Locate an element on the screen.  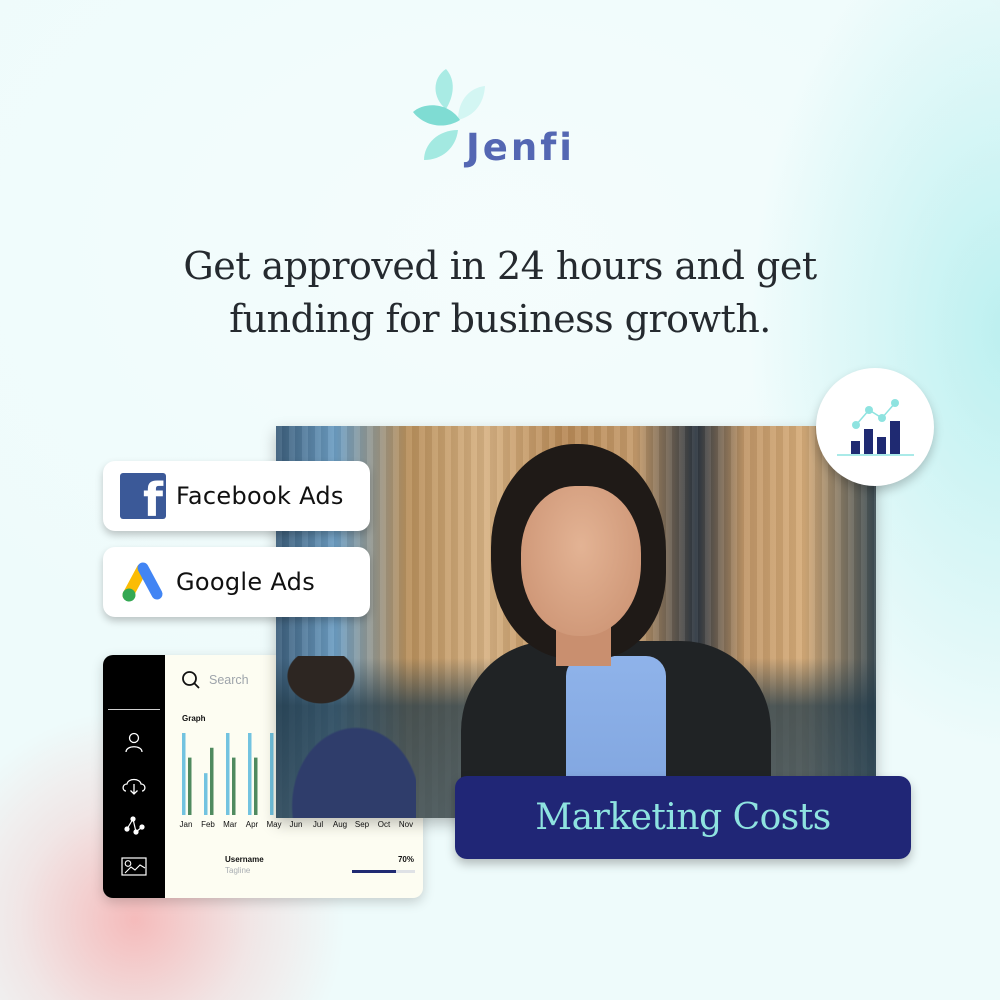
month-label-jan: Jan is located at coordinates (186, 824).